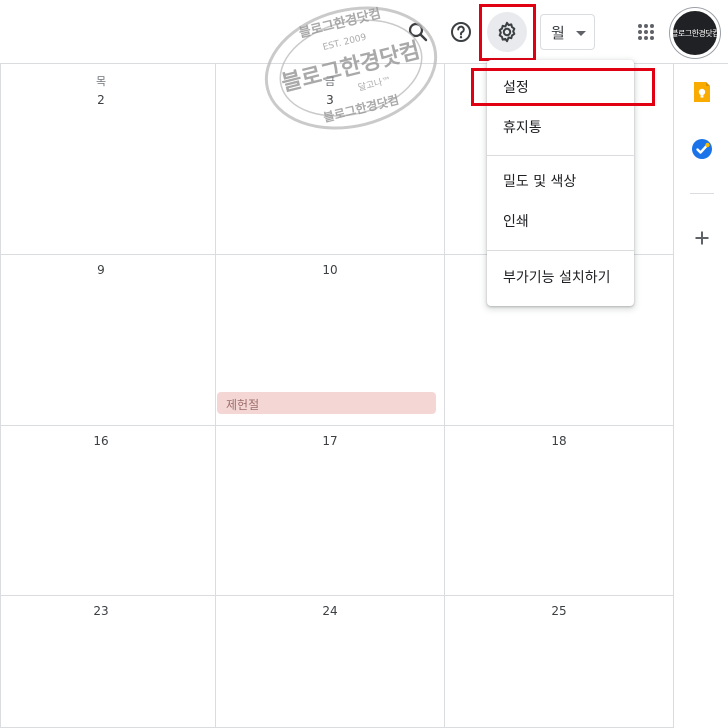  Describe the element at coordinates (330, 441) in the screenshot. I see `day-cell-date: 17` at that location.